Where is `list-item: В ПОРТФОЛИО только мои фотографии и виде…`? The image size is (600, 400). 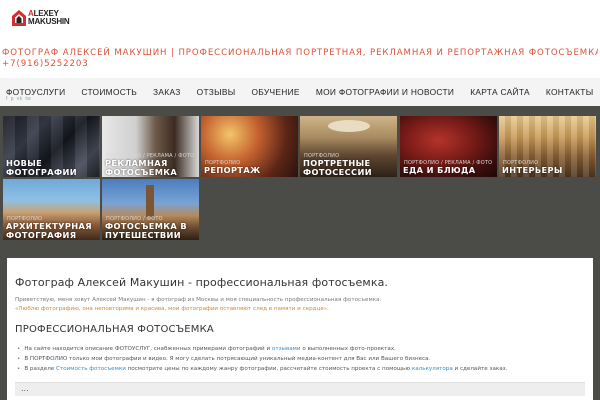
list-item: В ПОРТФОЛИО только мои фотографии и виде… is located at coordinates (262, 359).